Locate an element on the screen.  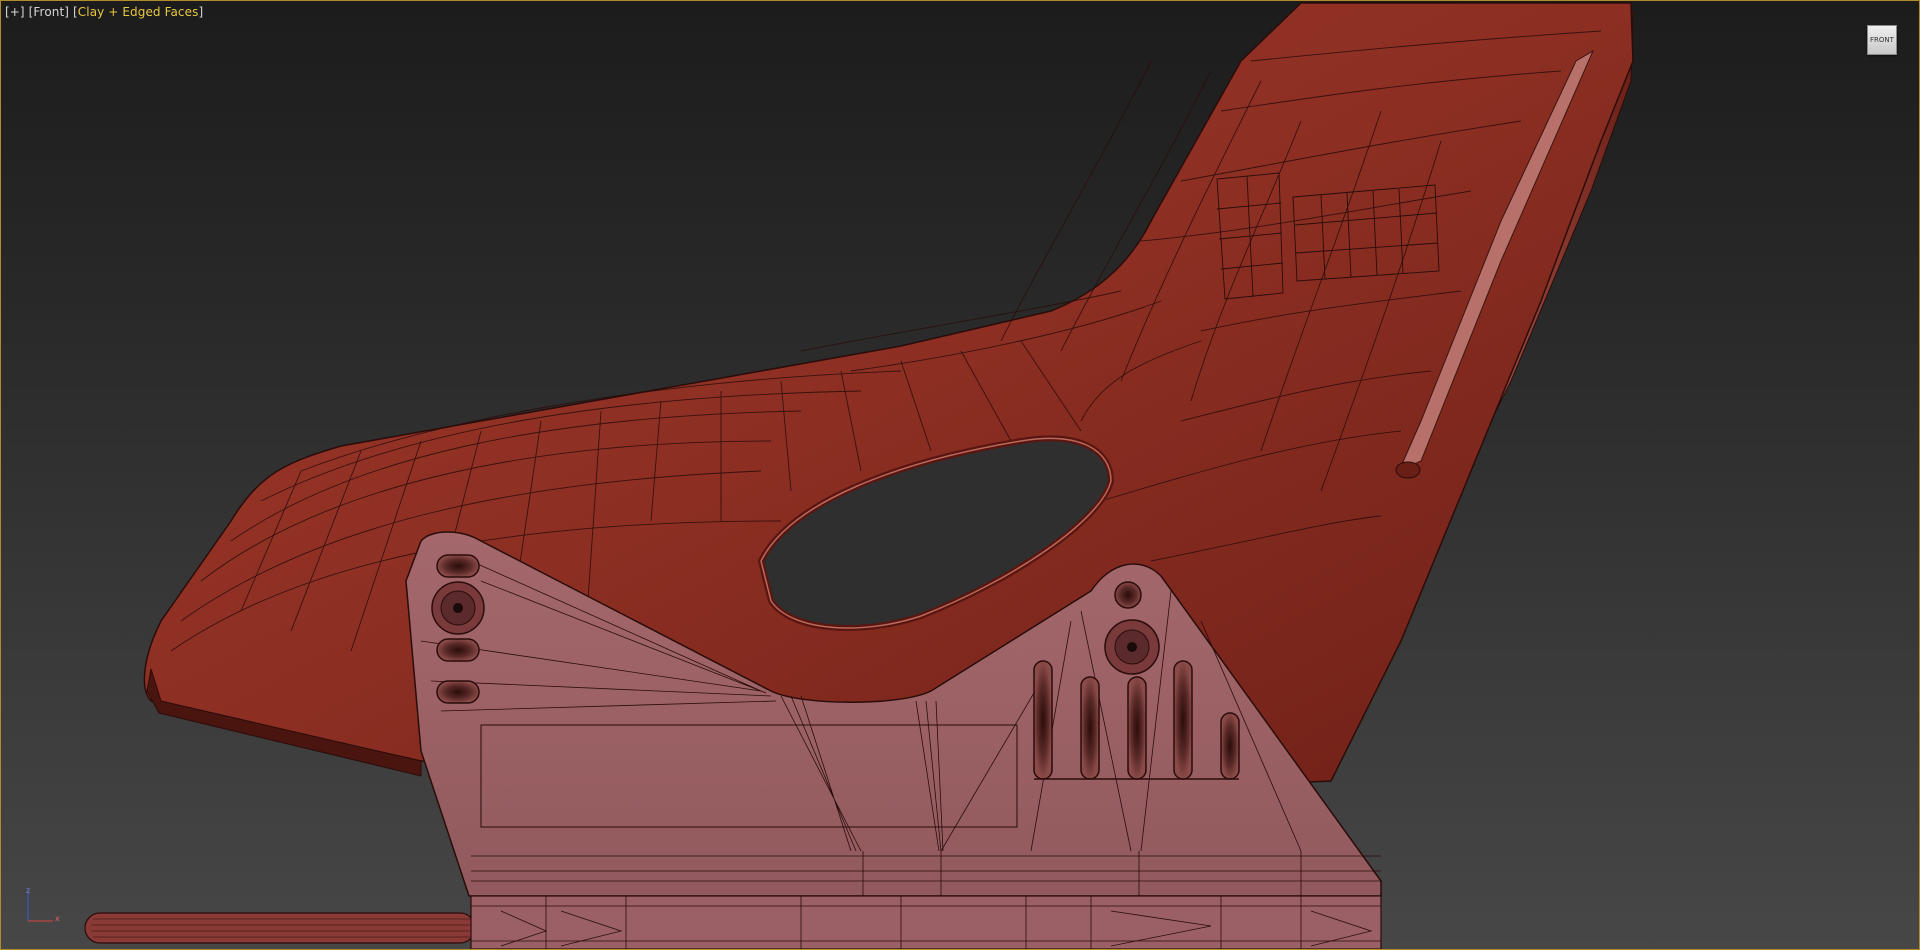
view-type-button: [Front] is located at coordinates (49, 12).